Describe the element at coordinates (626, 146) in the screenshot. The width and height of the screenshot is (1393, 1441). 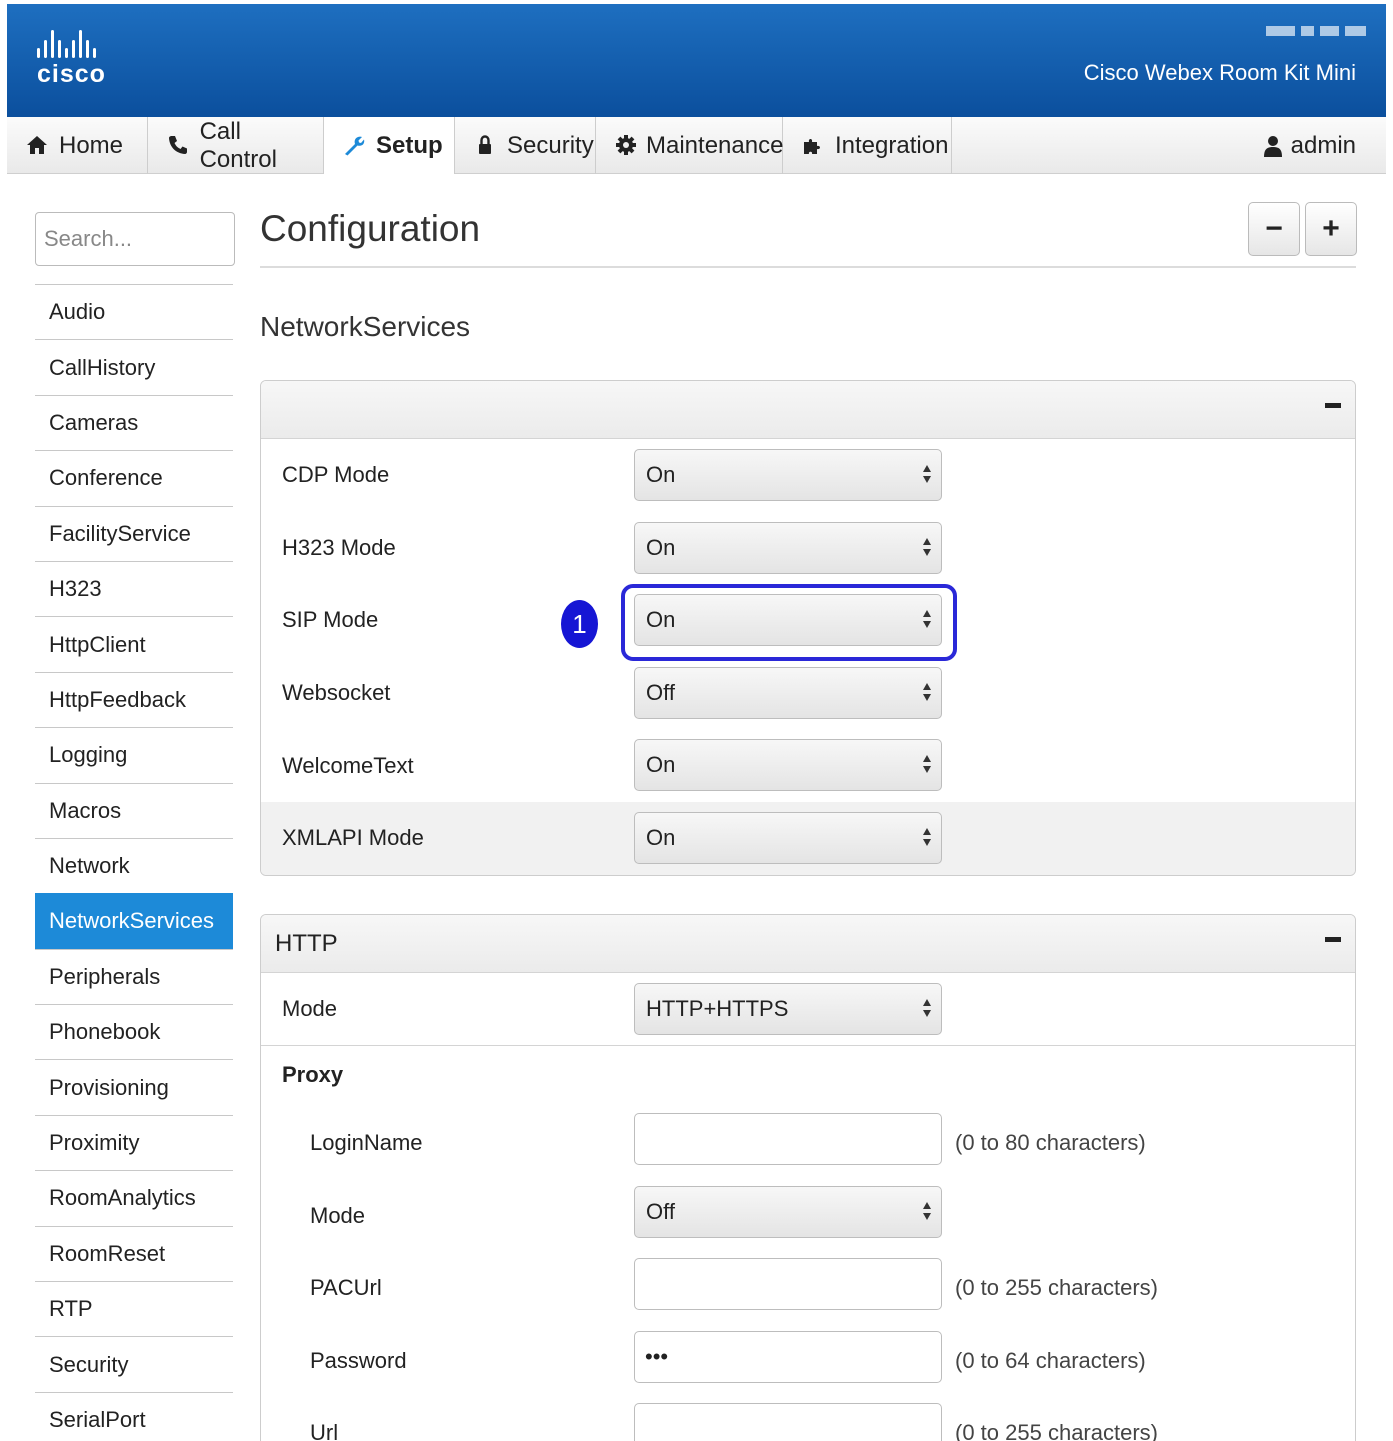
I see `gear-icon` at that location.